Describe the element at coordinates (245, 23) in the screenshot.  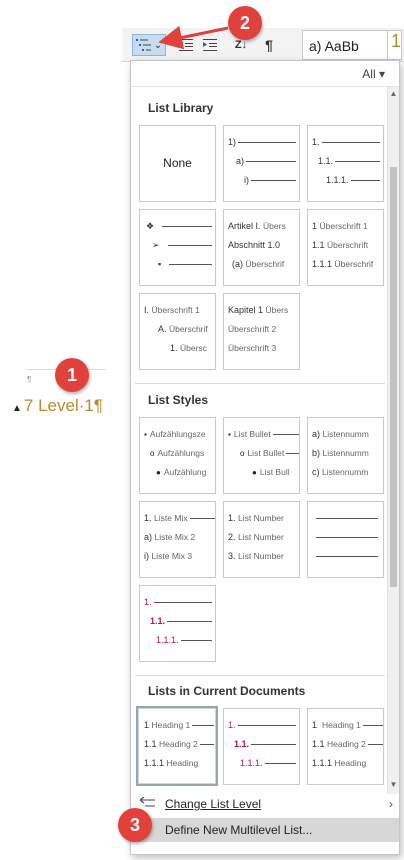
I see `callout-badge-2: 2` at that location.